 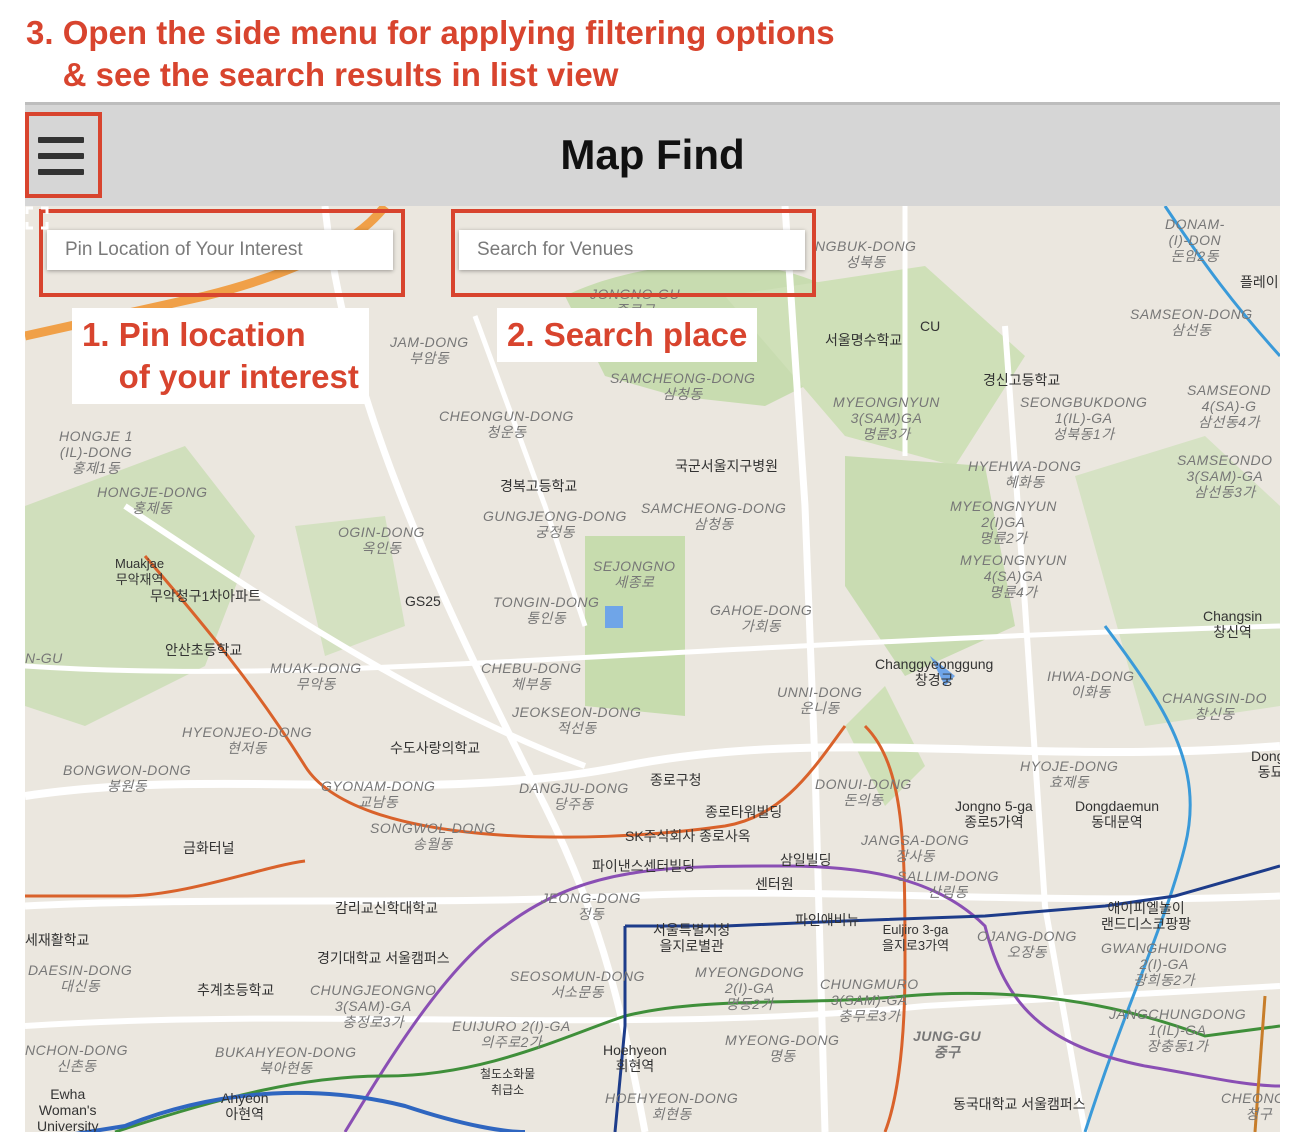 What do you see at coordinates (744, 812) in the screenshot?
I see `map-label: 종로타워빌딩` at bounding box center [744, 812].